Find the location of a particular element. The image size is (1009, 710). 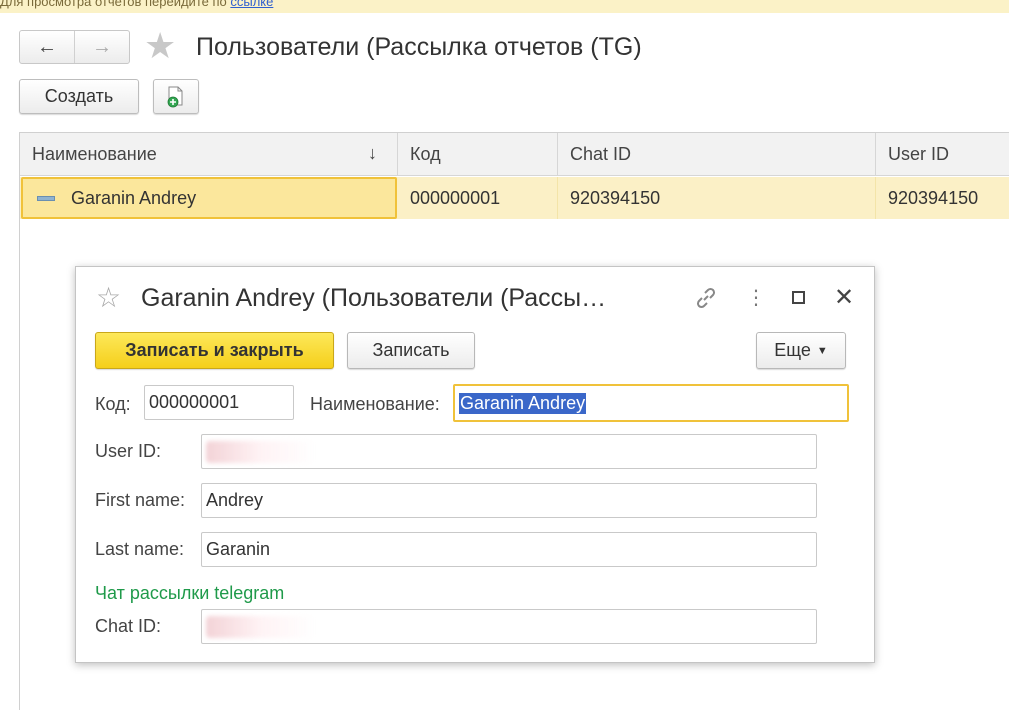

cell-name-text: Garanin Andrey is located at coordinates (134, 197).